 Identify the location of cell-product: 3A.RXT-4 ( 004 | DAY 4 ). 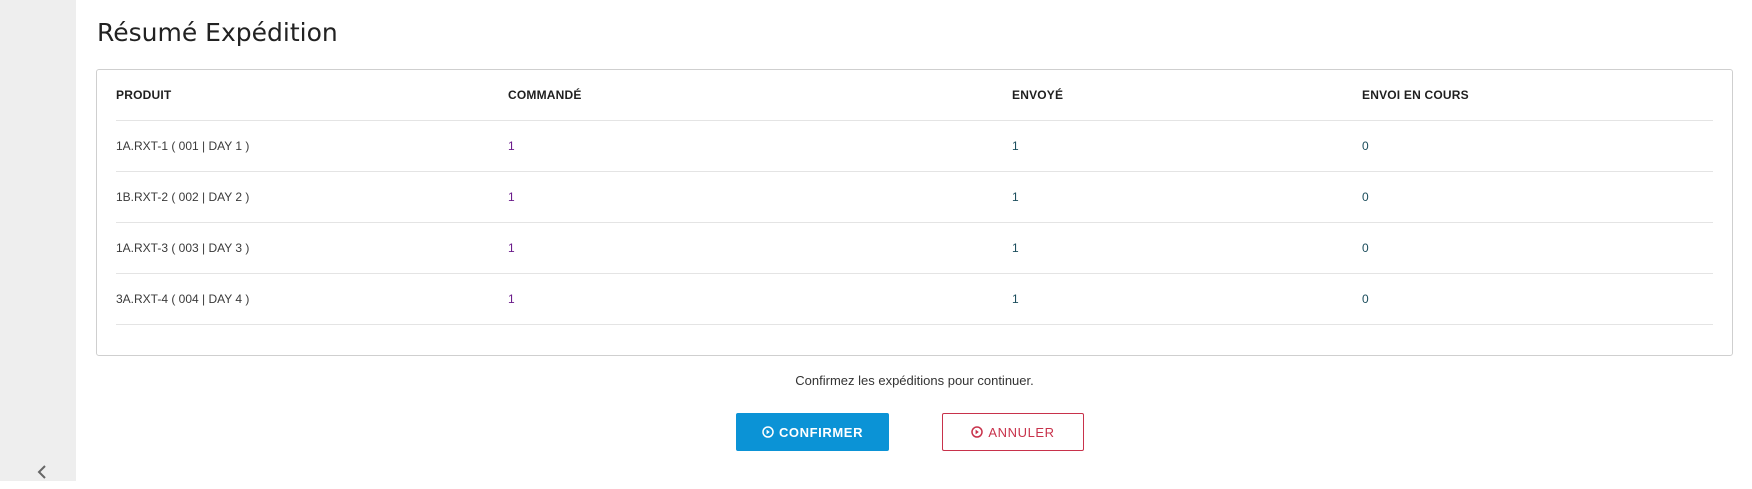
(183, 299).